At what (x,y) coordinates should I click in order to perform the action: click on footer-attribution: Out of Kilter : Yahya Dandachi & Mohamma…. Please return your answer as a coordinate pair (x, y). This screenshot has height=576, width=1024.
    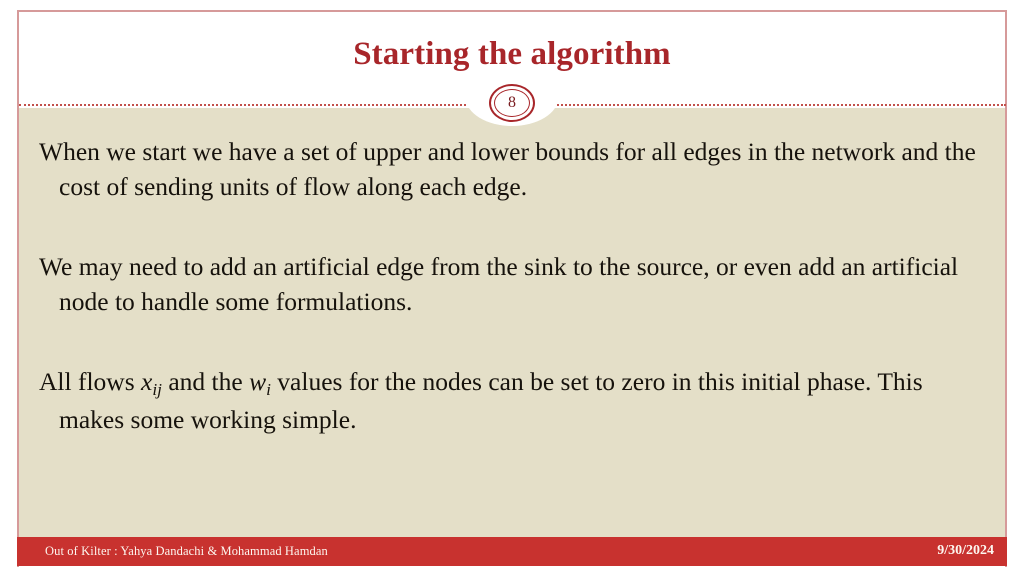
    Looking at the image, I should click on (186, 551).